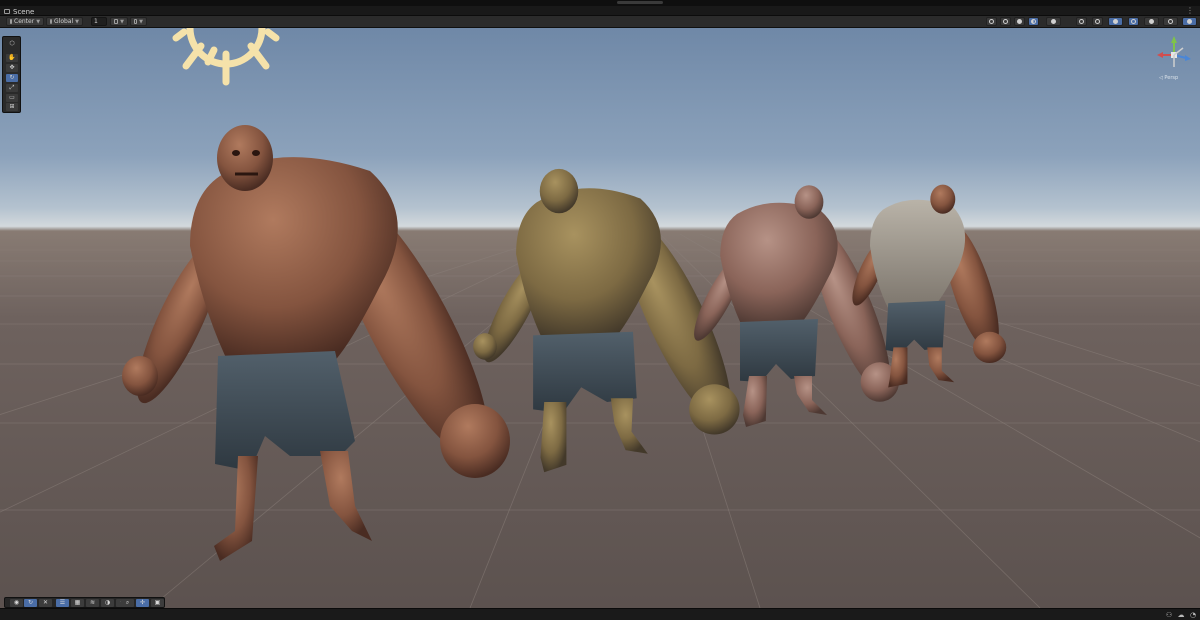 The height and width of the screenshot is (620, 1200). What do you see at coordinates (600, 11) in the screenshot?
I see `tab-row: Scene ⋮` at bounding box center [600, 11].